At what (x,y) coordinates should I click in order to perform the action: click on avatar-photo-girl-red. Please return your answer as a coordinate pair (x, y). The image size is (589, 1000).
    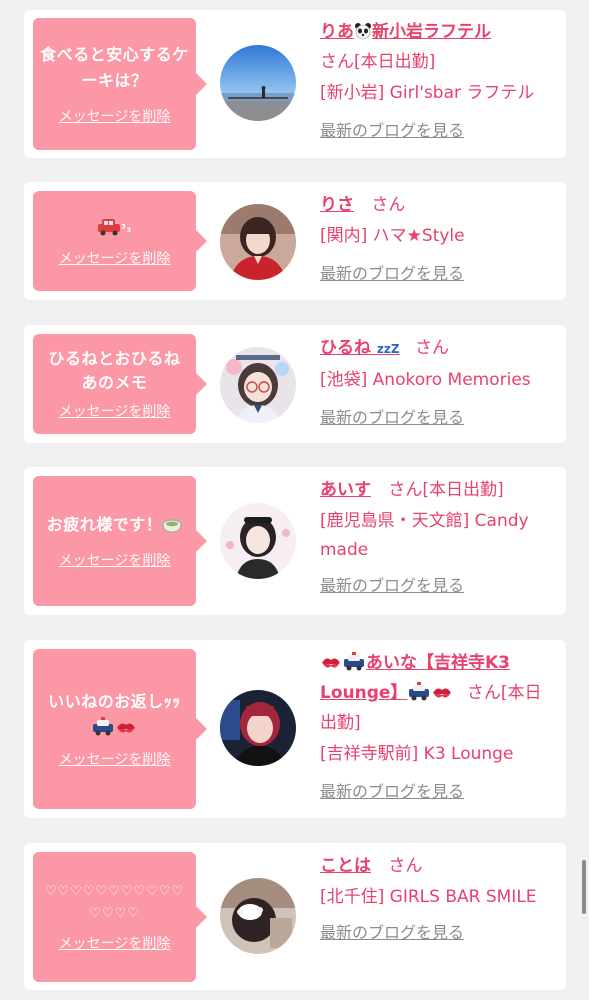
    Looking at the image, I should click on (258, 242).